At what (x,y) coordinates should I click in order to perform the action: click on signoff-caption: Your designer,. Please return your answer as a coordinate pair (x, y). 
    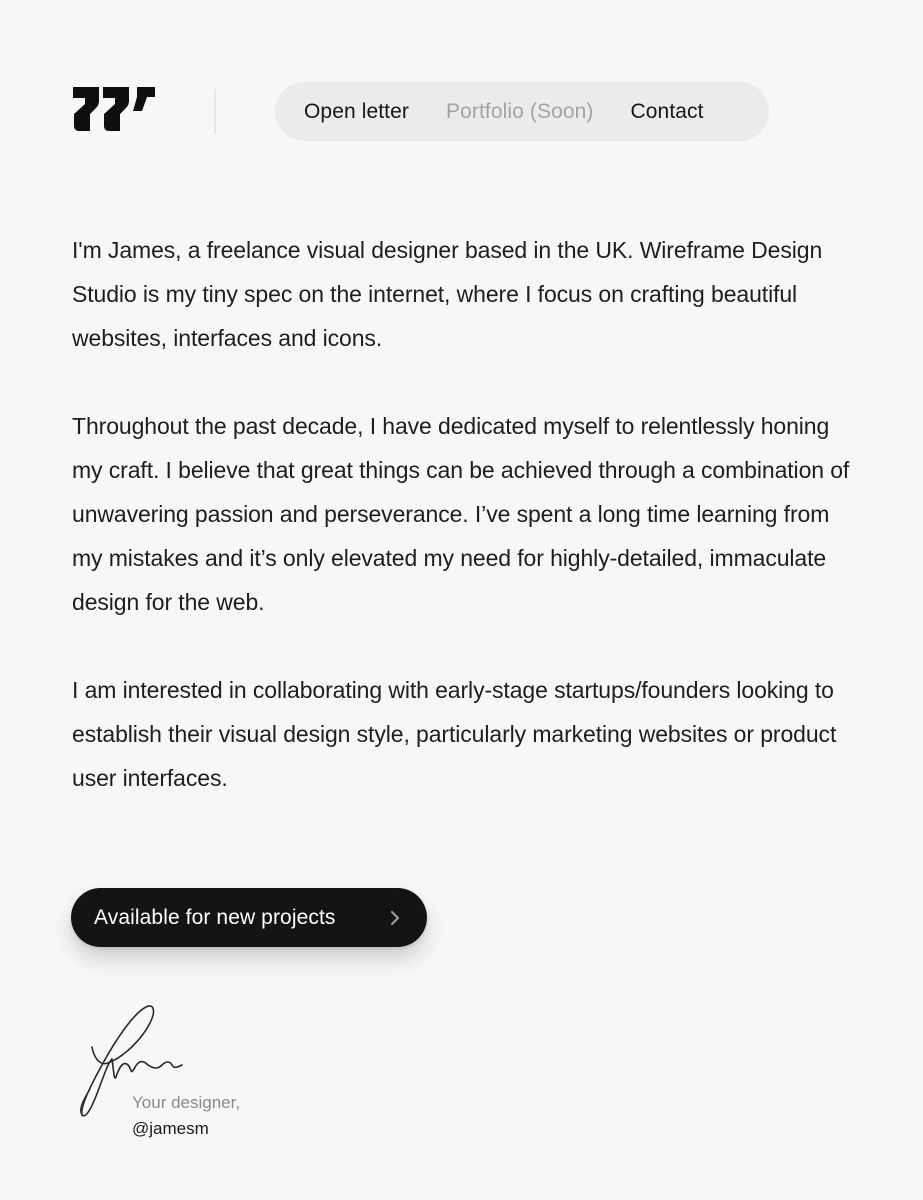
    Looking at the image, I should click on (186, 1102).